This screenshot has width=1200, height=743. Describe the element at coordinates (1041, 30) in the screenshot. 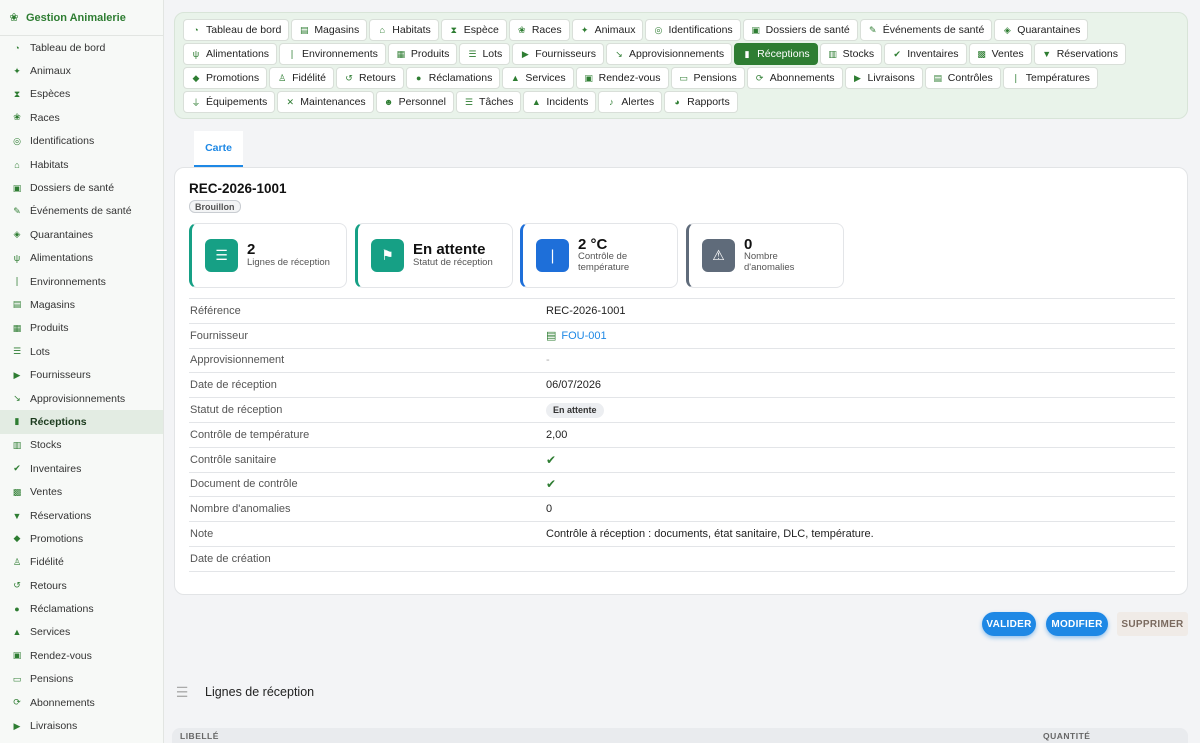

I see `tab-quarantaines: ◈ Quarantaines` at that location.